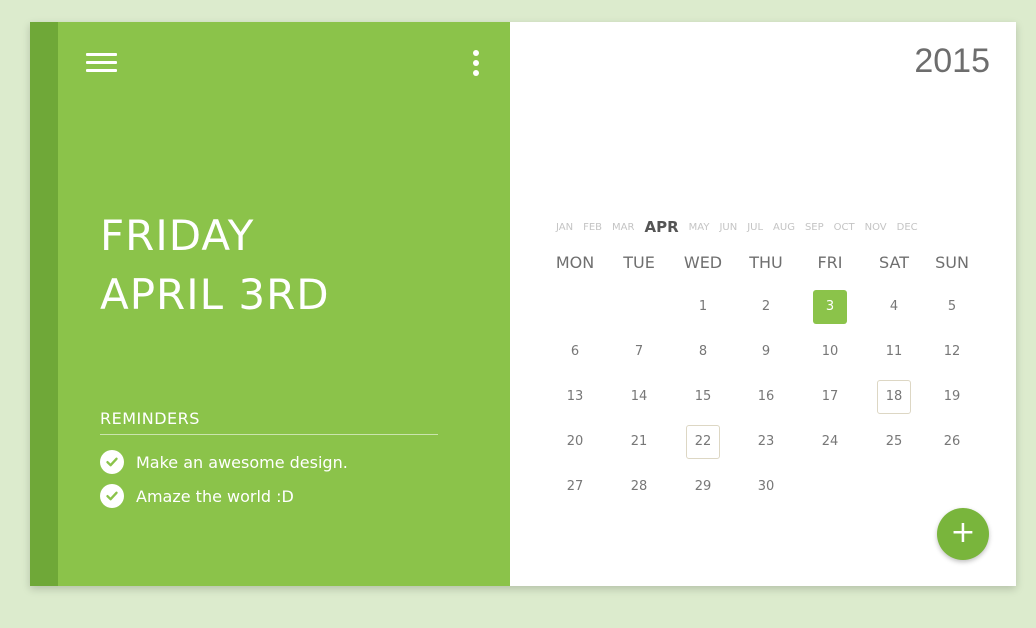  Describe the element at coordinates (728, 227) in the screenshot. I see `month-jun: JUN` at that location.